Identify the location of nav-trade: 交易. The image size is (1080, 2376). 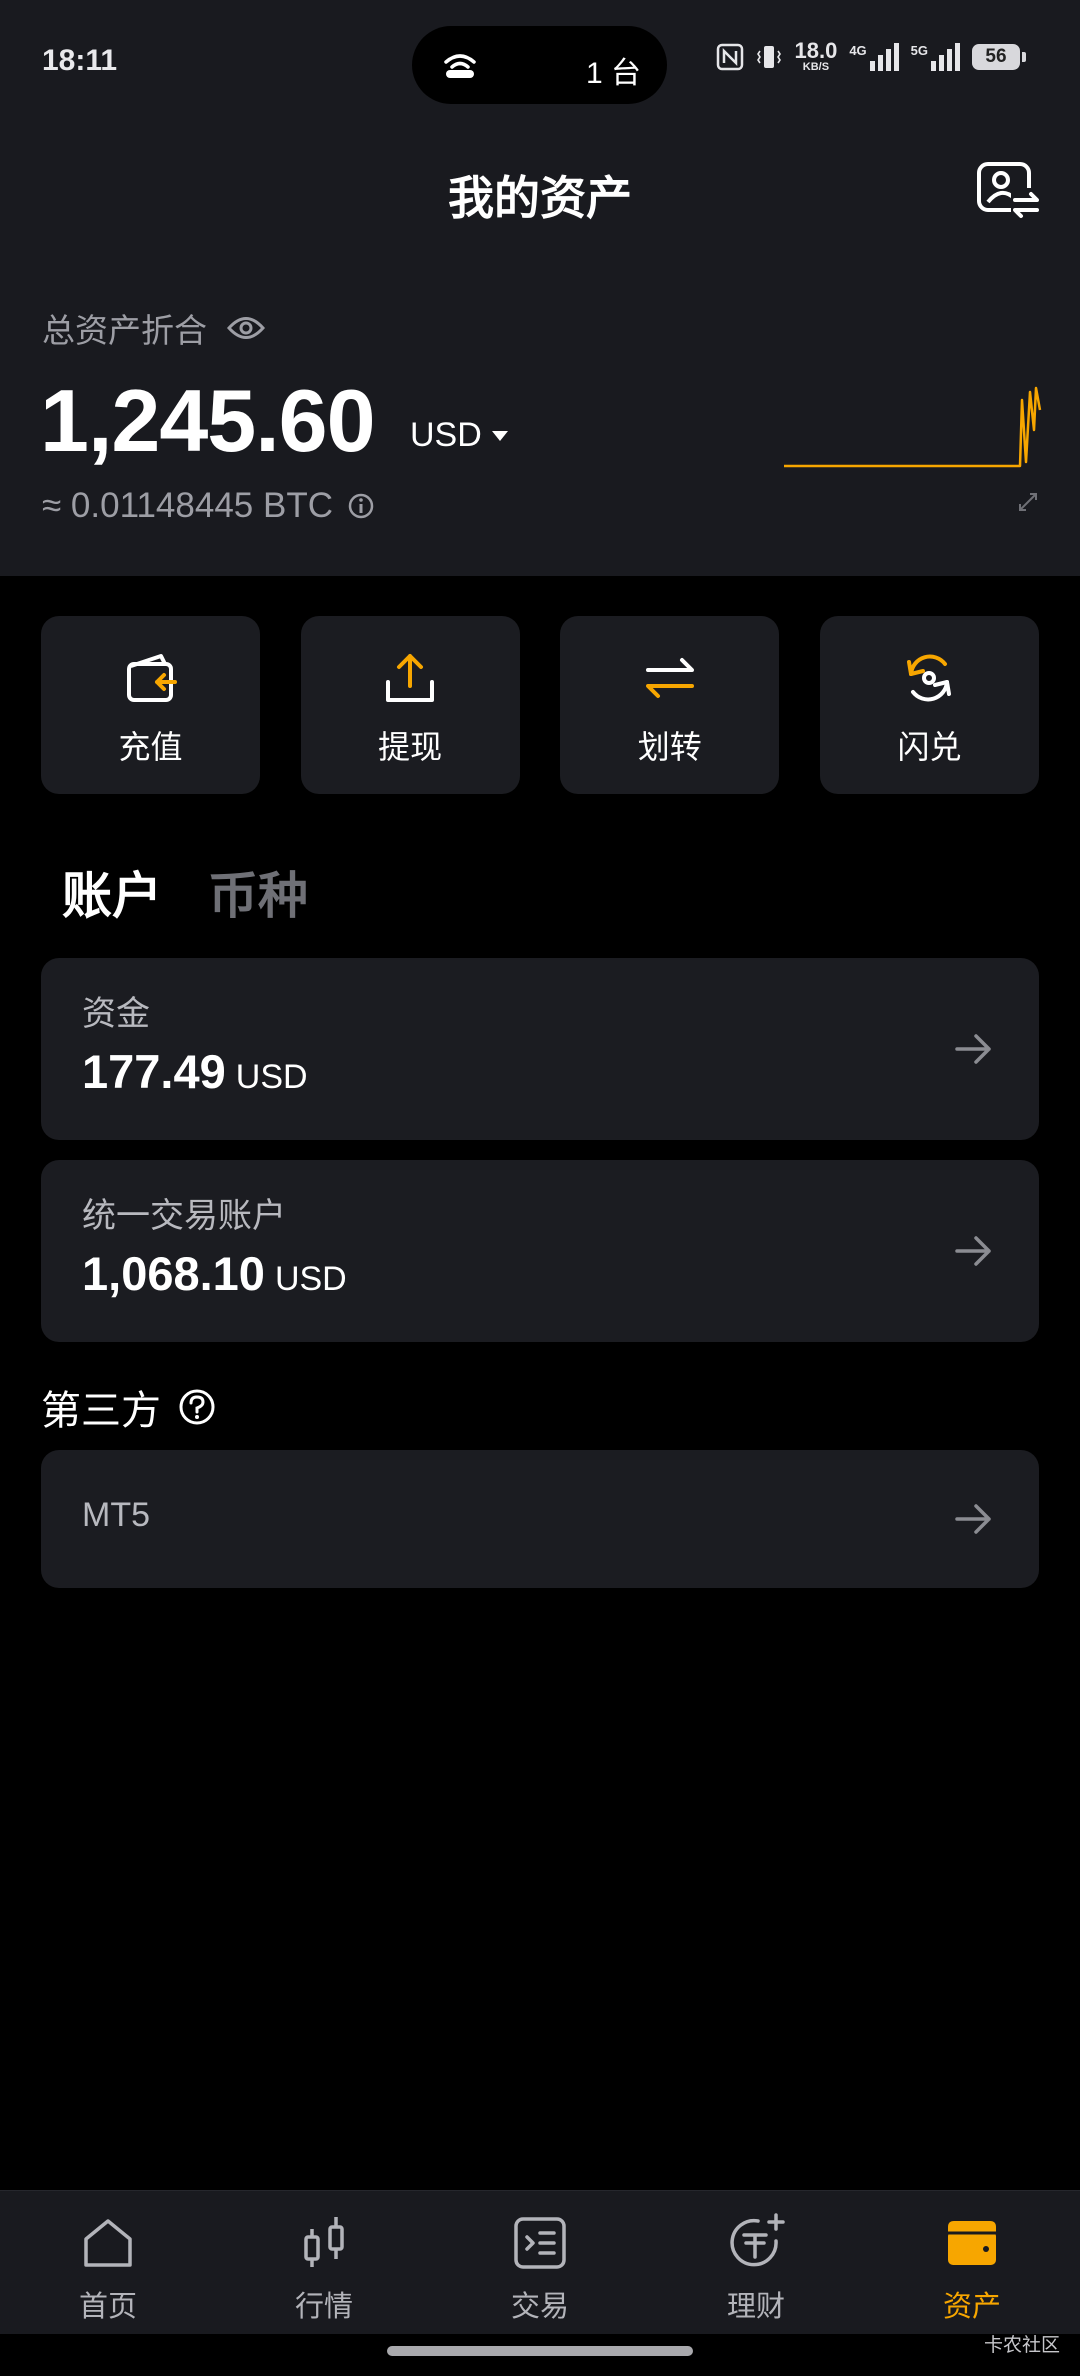
(540, 2262).